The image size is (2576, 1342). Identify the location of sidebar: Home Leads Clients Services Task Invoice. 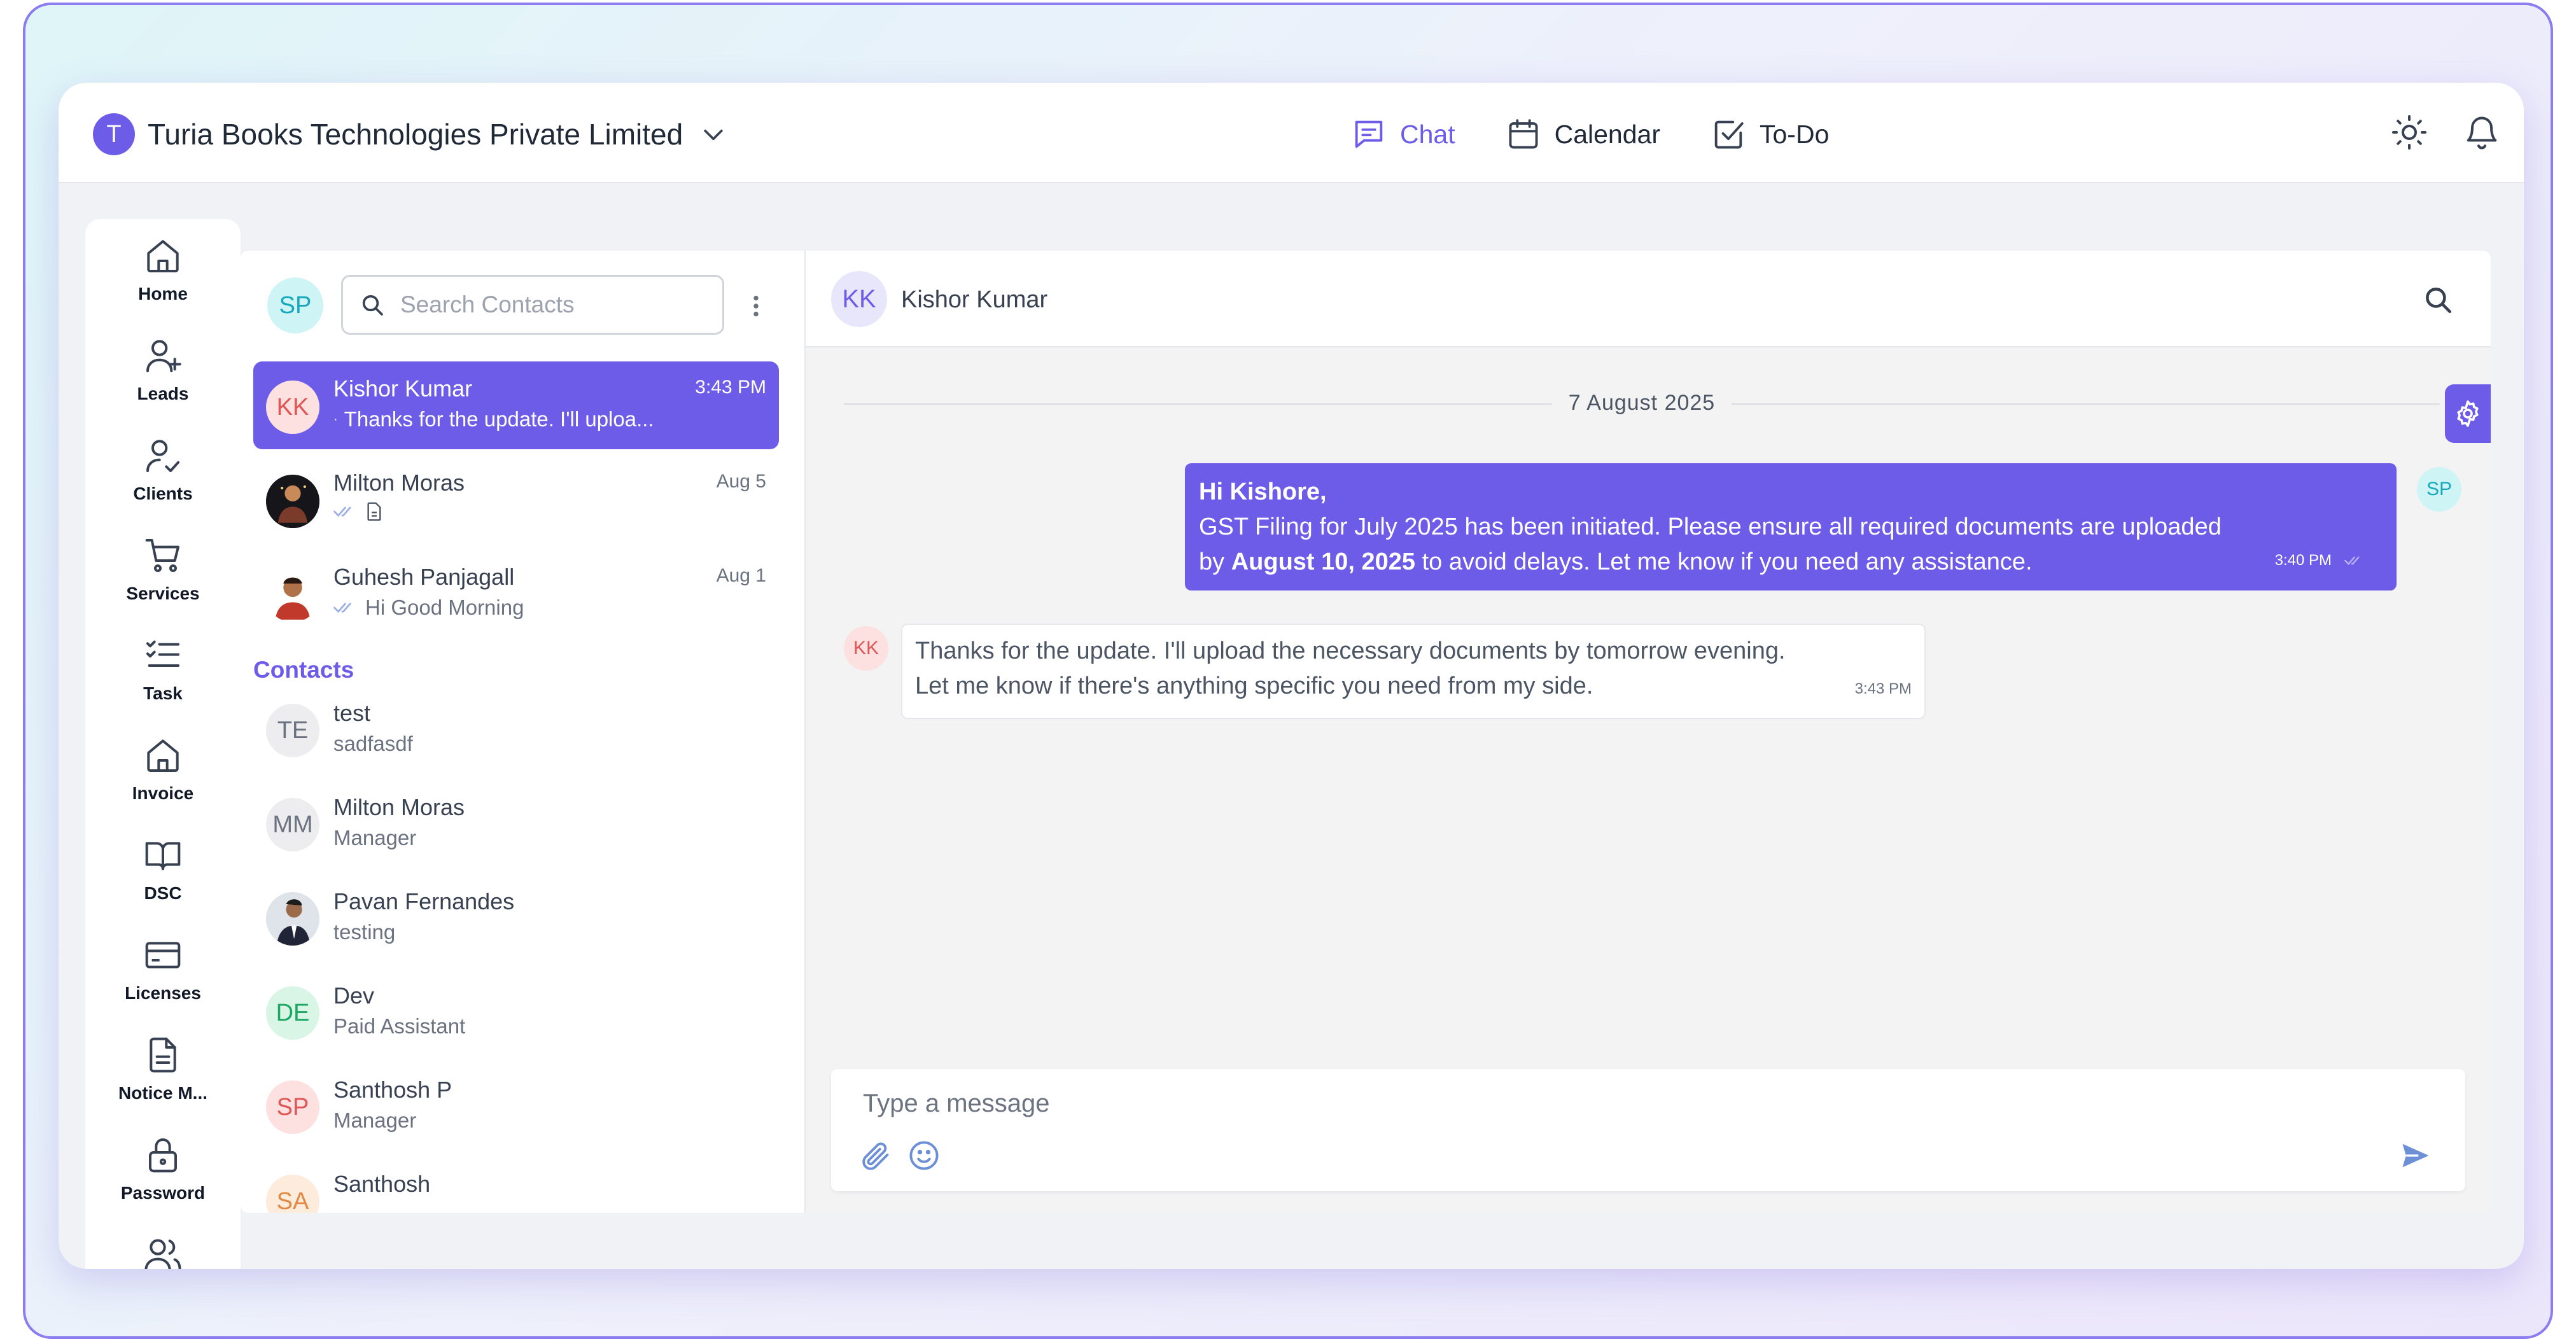
(163, 744).